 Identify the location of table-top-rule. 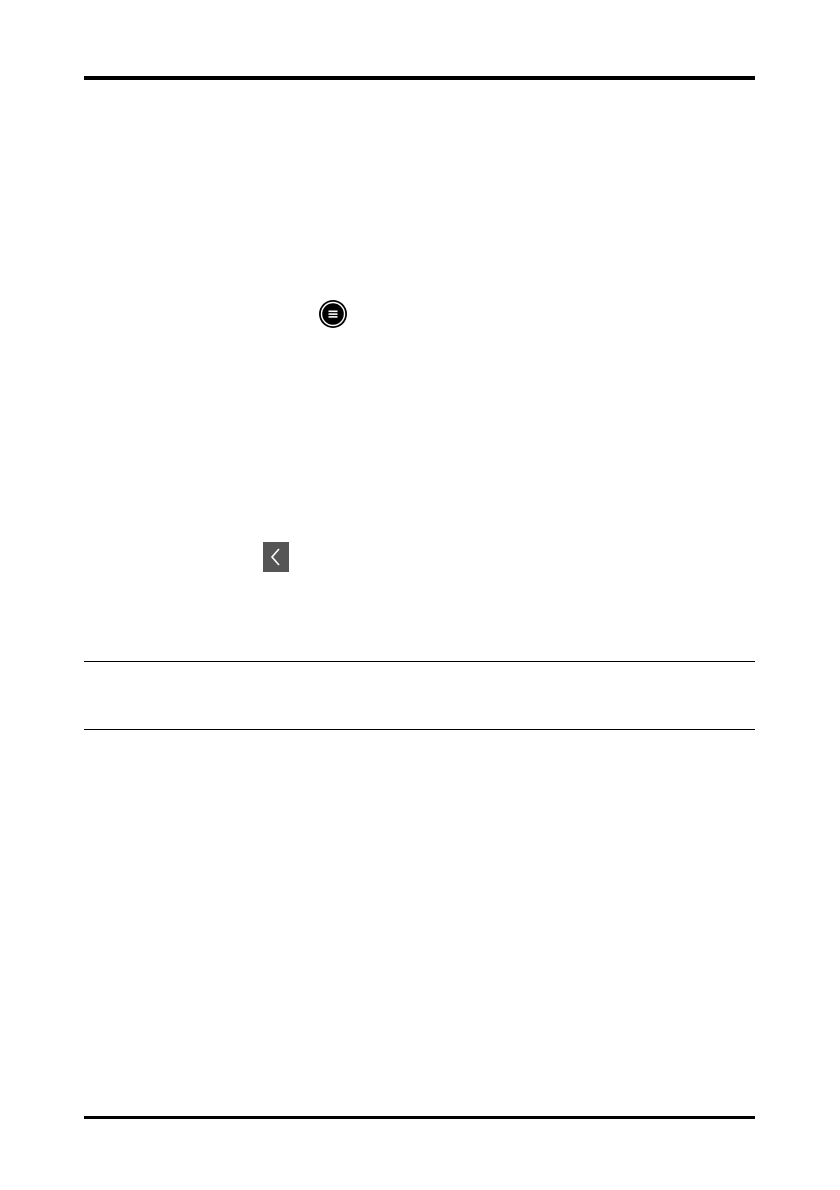
(419, 661).